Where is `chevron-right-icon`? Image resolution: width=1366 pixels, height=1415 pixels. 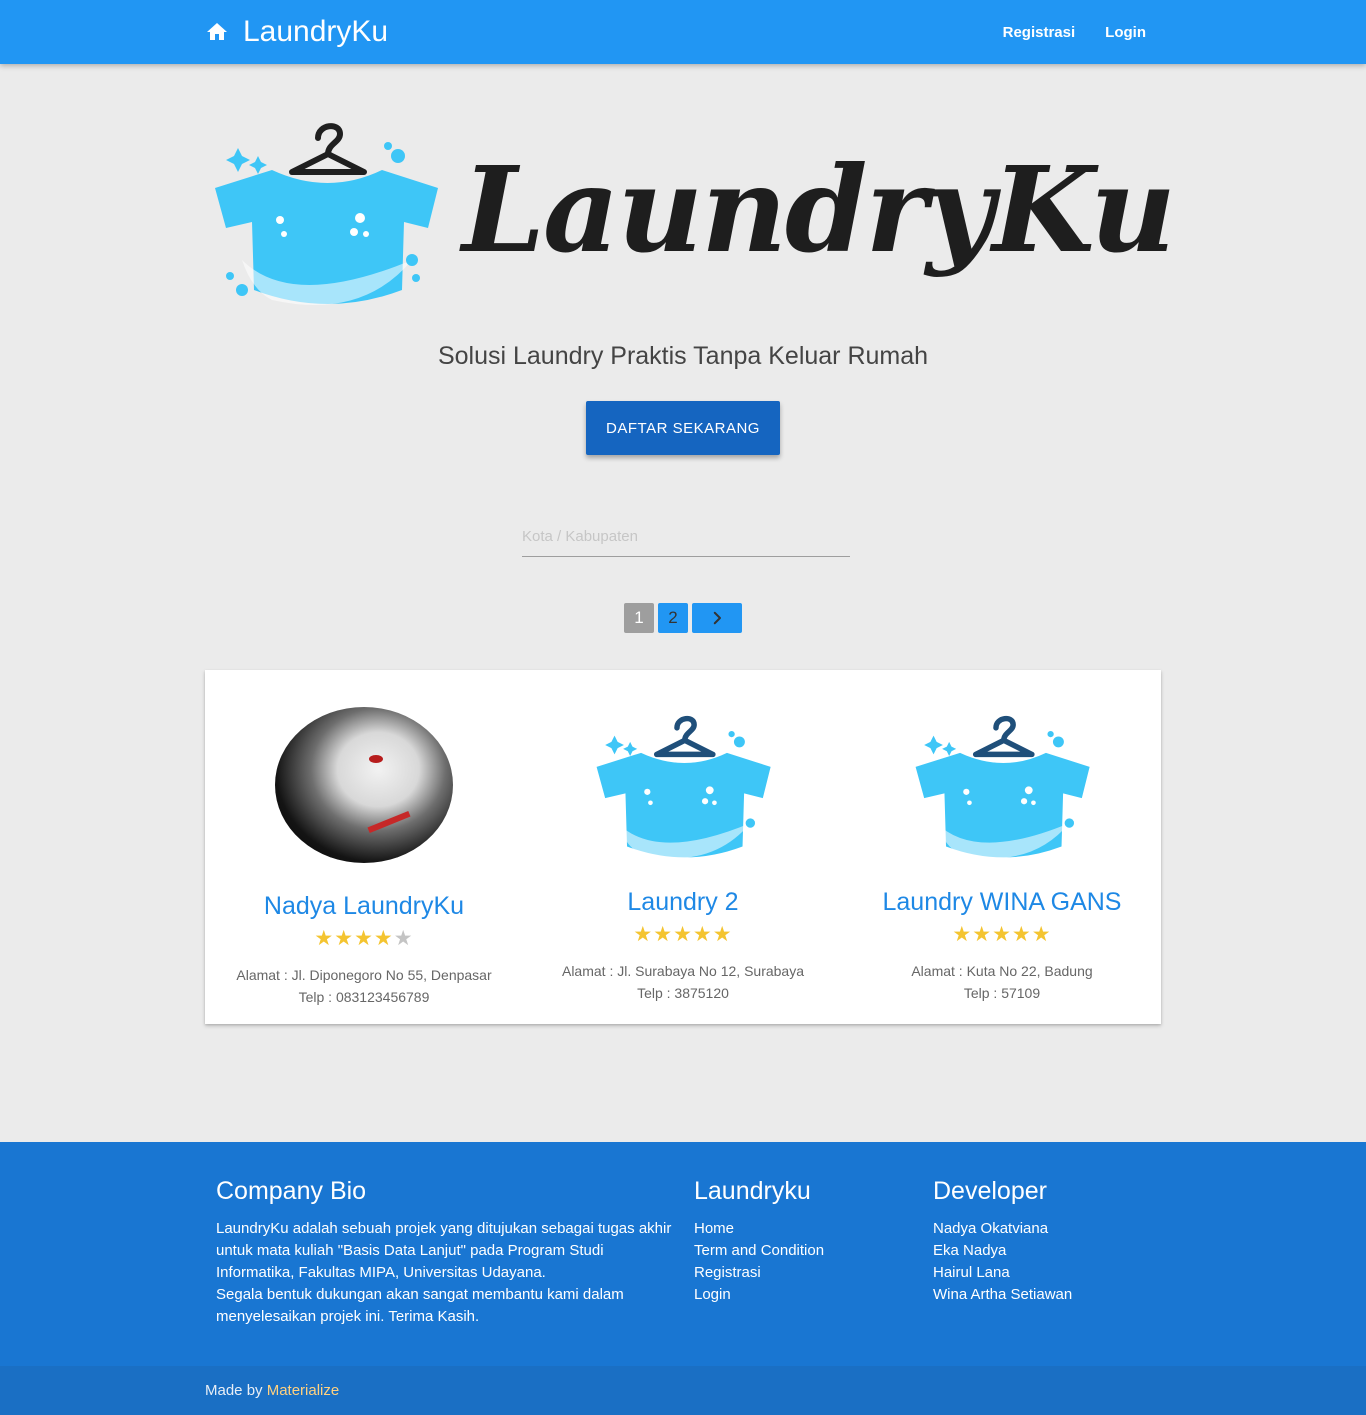 chevron-right-icon is located at coordinates (717, 618).